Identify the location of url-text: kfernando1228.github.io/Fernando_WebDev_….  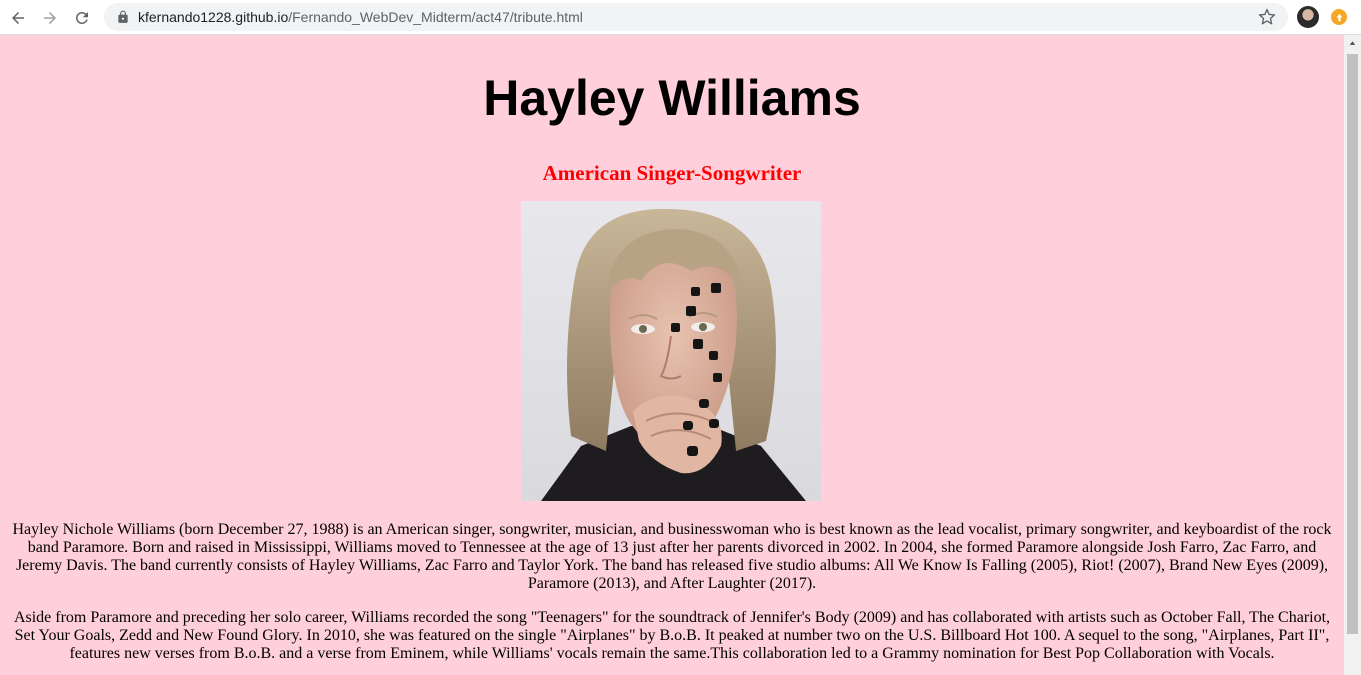
(360, 17).